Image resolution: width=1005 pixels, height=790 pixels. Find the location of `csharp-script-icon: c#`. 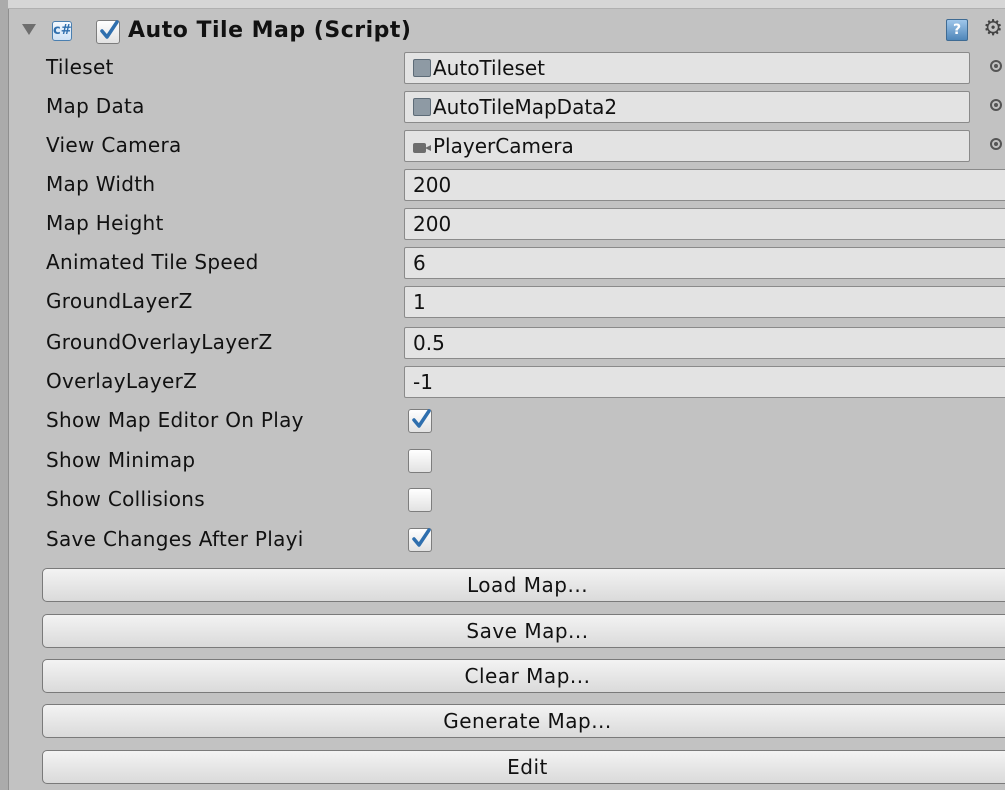

csharp-script-icon: c# is located at coordinates (62, 31).